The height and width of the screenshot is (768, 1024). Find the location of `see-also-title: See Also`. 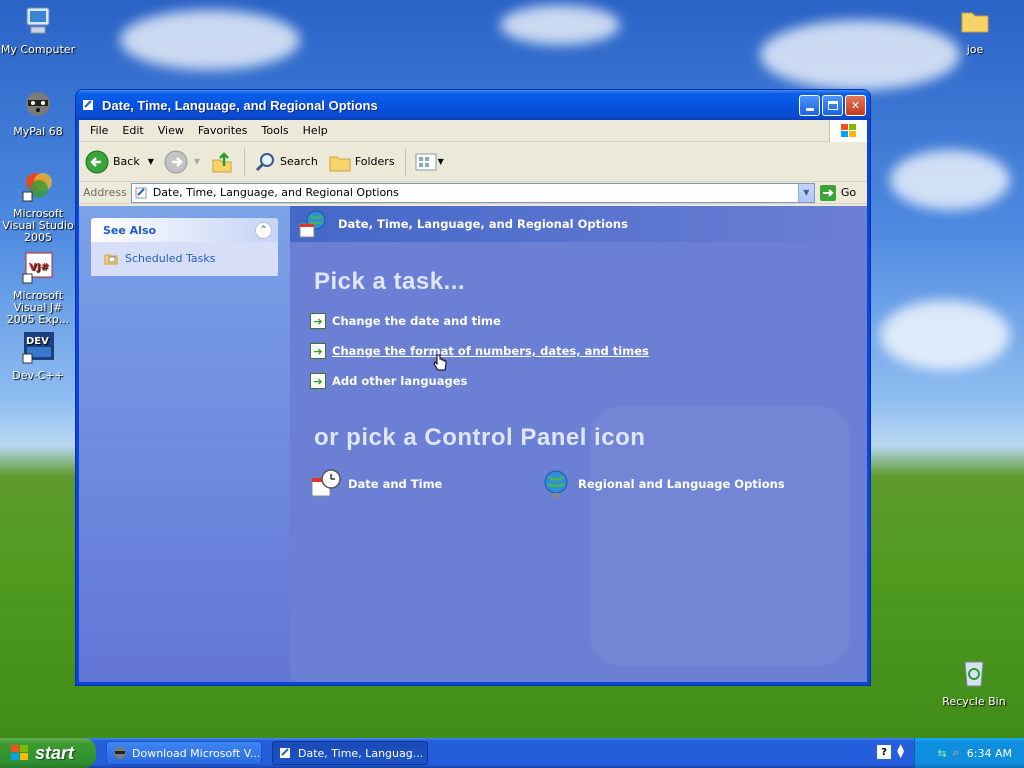

see-also-title: See Also is located at coordinates (130, 230).